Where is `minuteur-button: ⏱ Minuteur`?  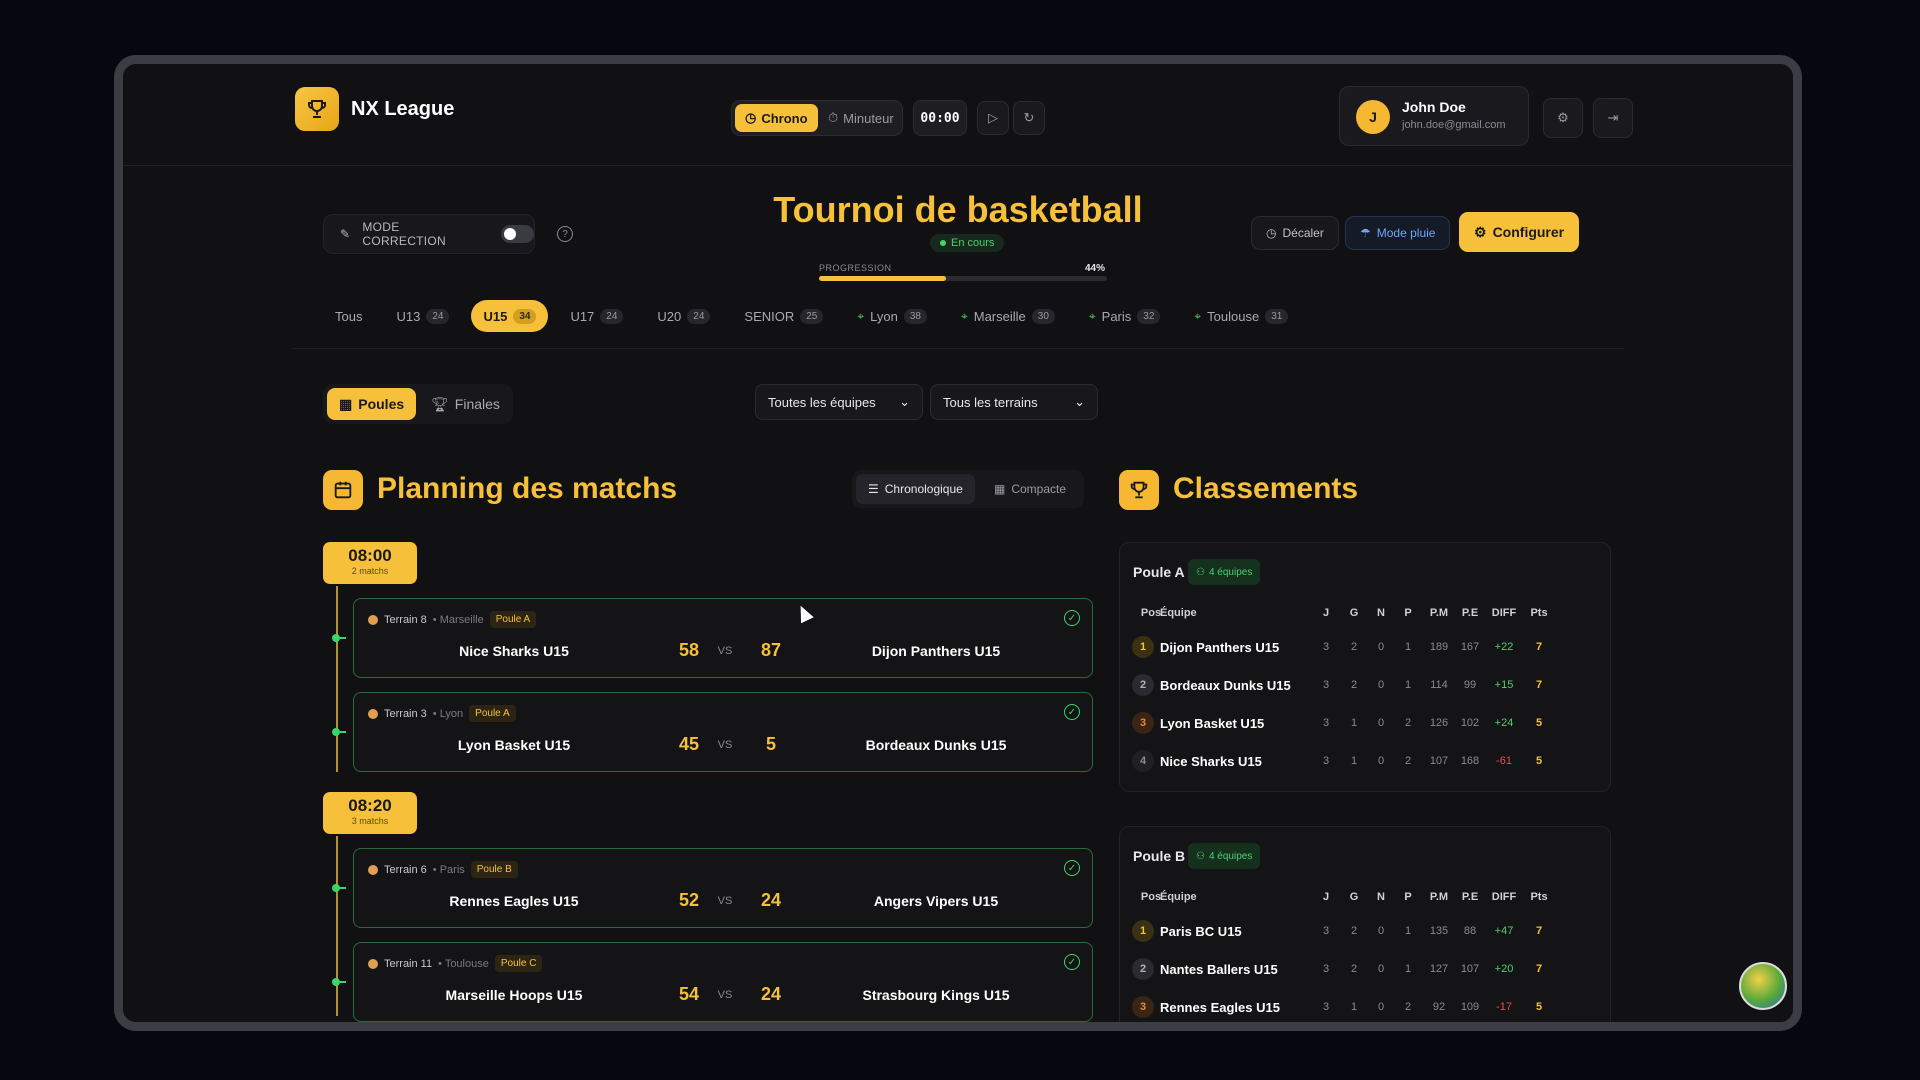
minuteur-button: ⏱ Minuteur is located at coordinates (861, 118).